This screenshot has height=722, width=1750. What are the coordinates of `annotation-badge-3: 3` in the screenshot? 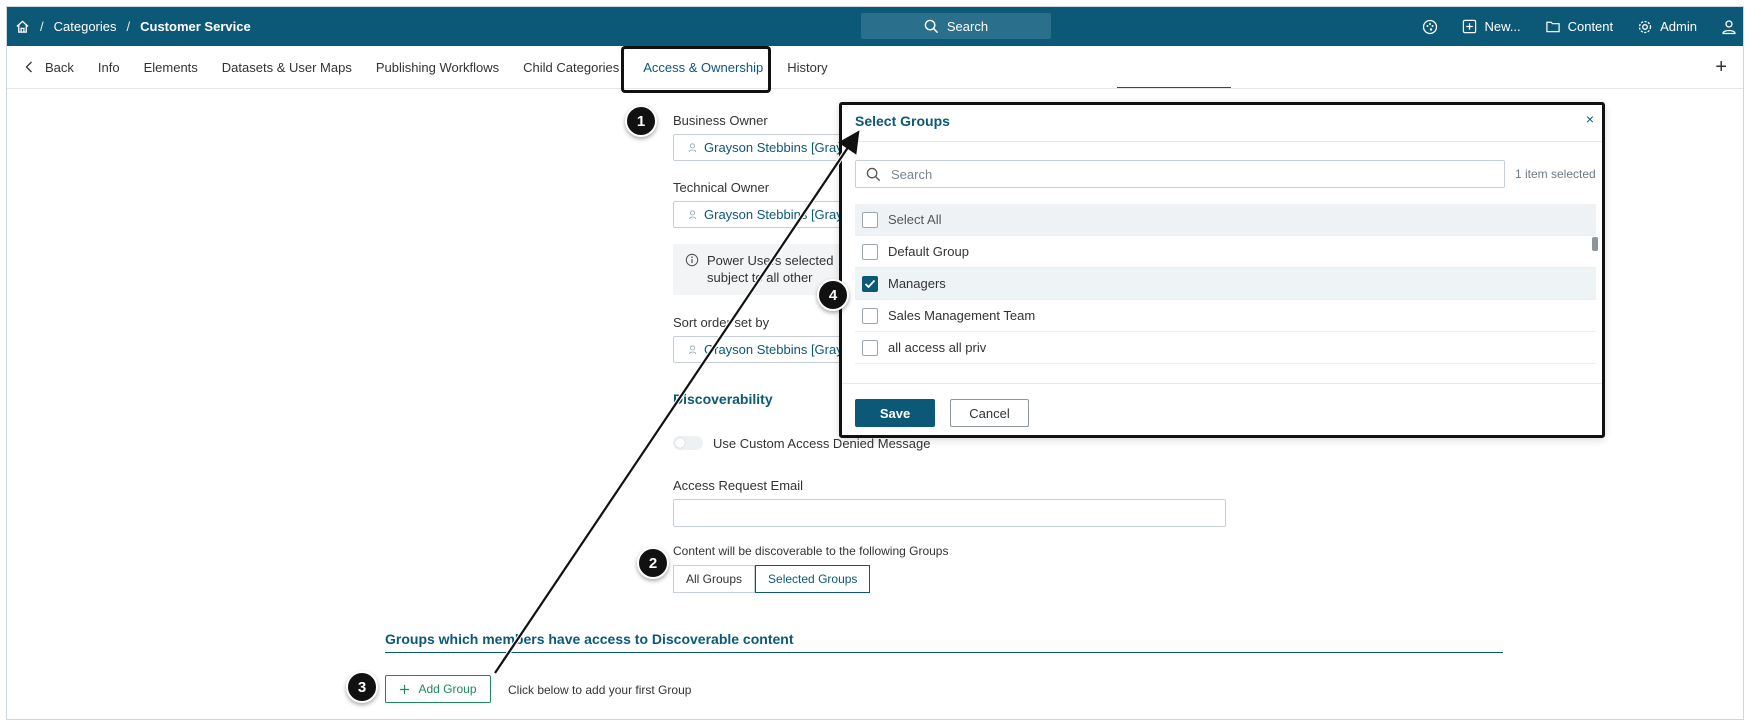 It's located at (362, 687).